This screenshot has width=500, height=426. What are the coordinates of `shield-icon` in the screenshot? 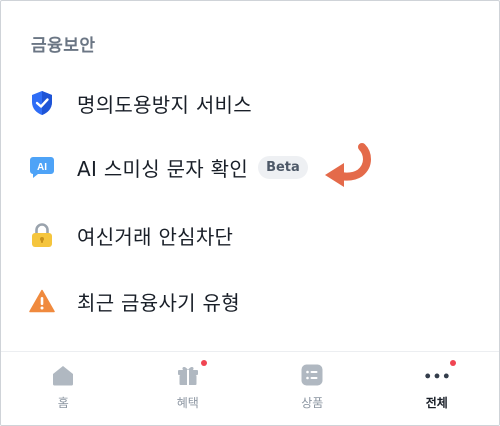 It's located at (42, 103).